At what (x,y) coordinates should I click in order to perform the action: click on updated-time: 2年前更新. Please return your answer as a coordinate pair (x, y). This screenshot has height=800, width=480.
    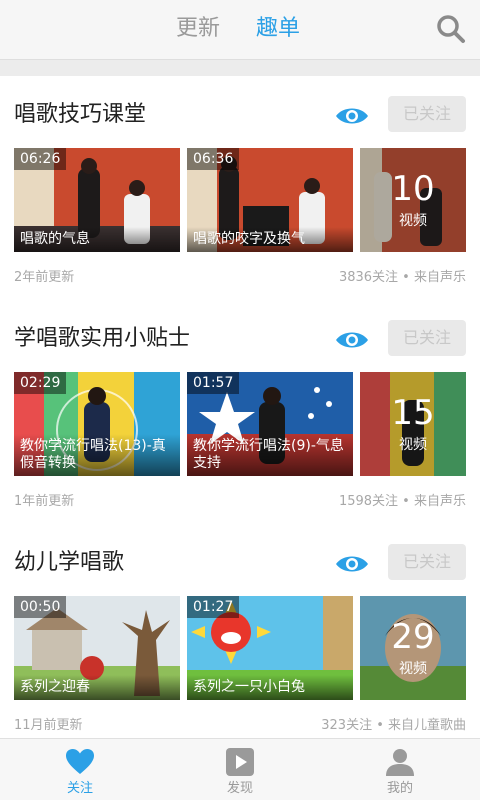
    Looking at the image, I should click on (44, 277).